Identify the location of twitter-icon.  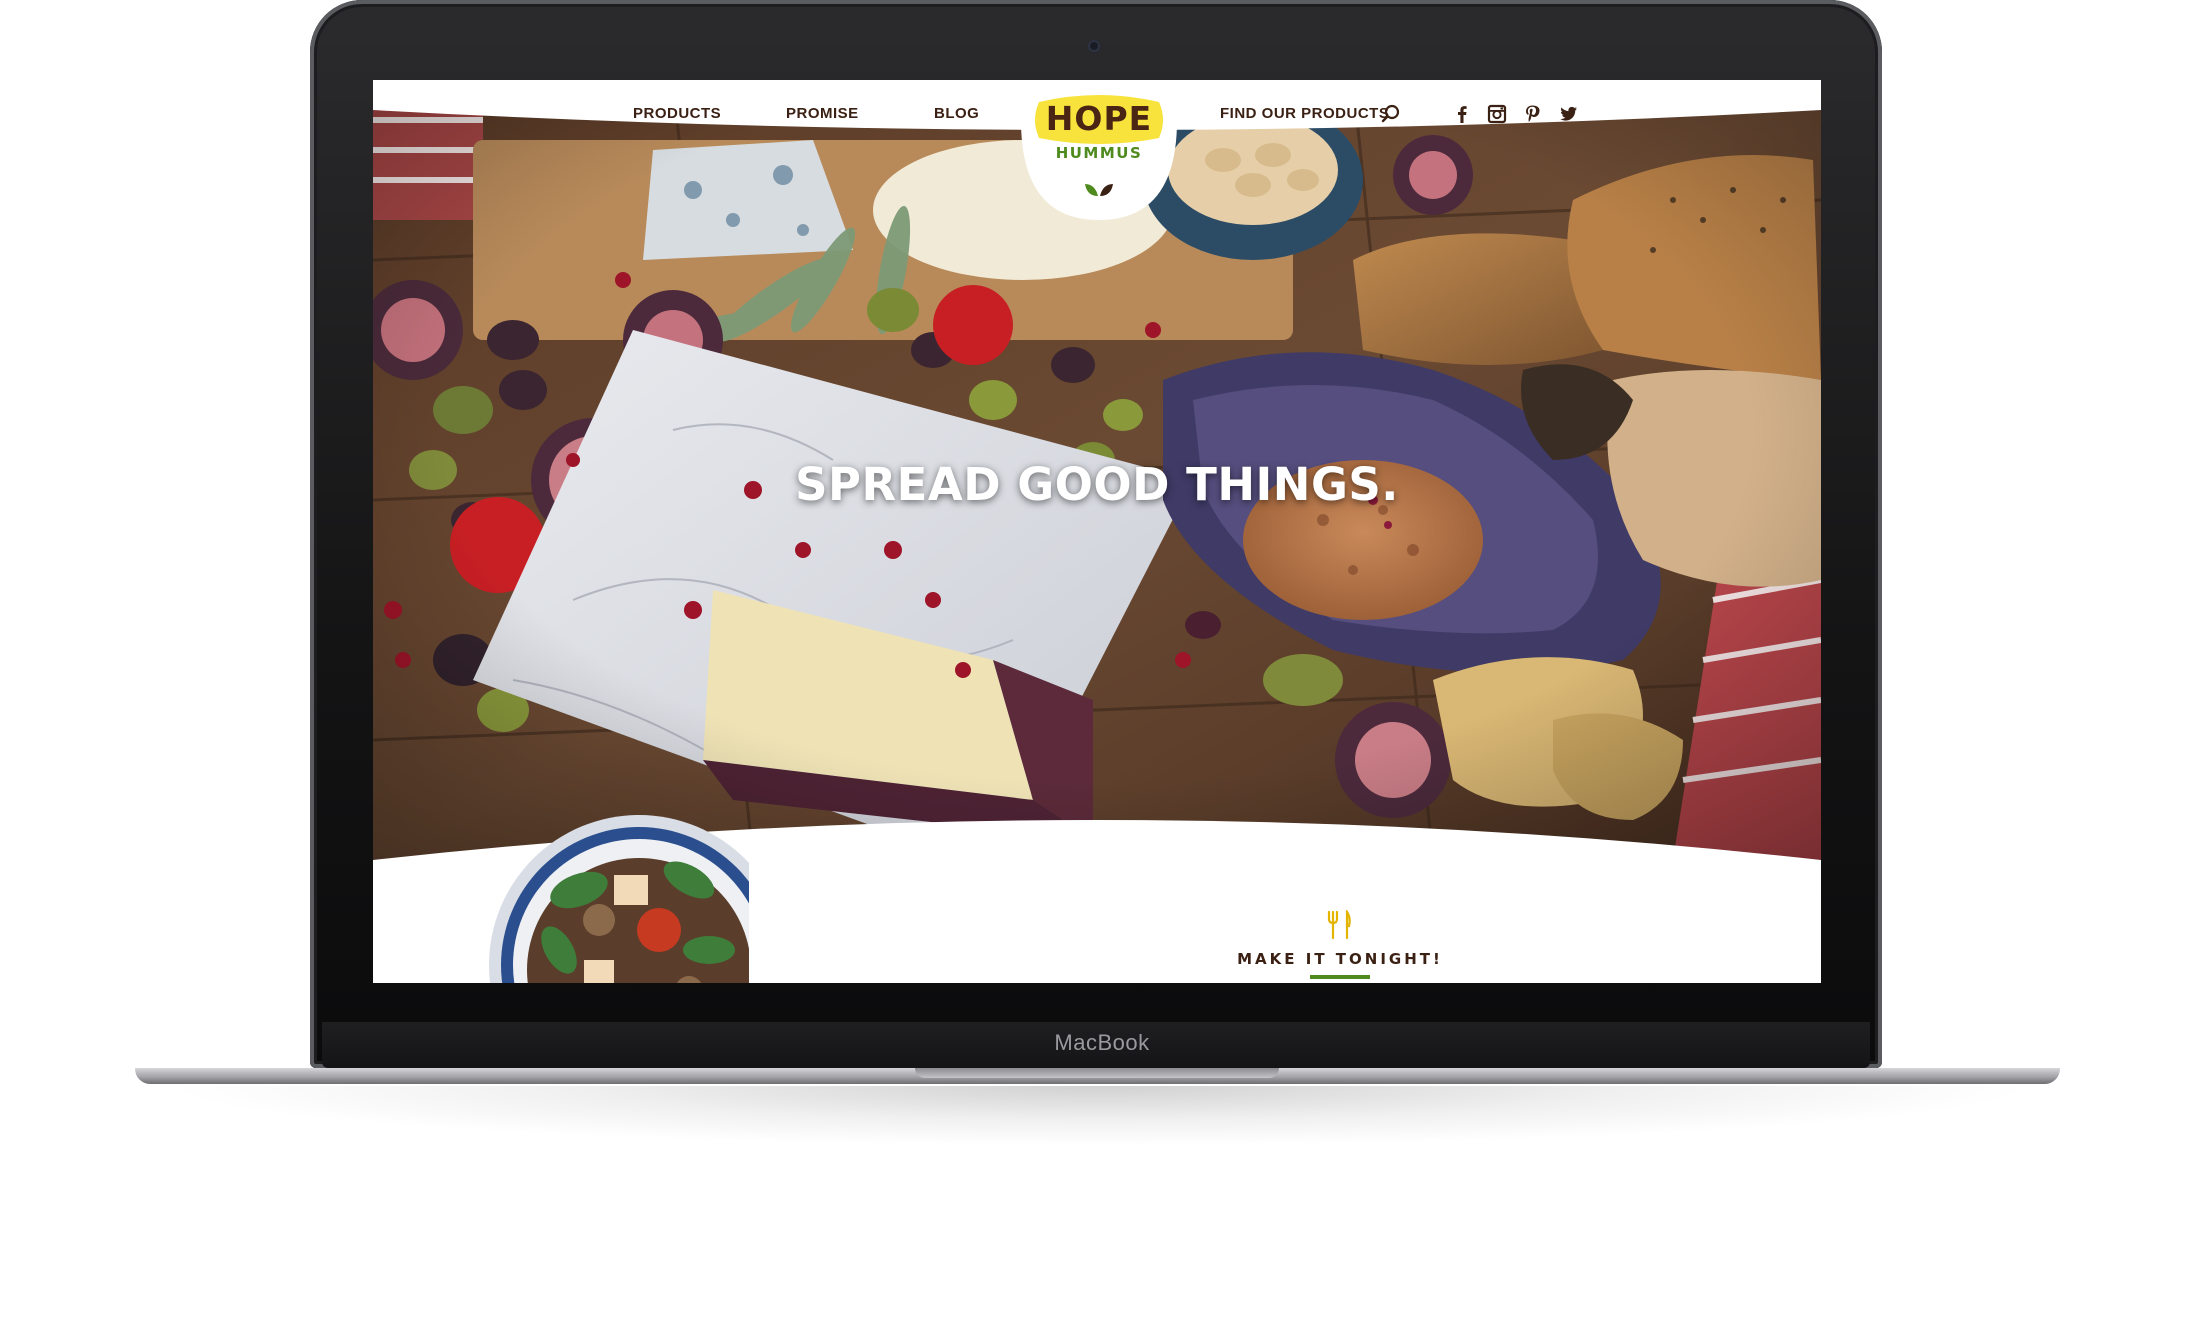
(1568, 114).